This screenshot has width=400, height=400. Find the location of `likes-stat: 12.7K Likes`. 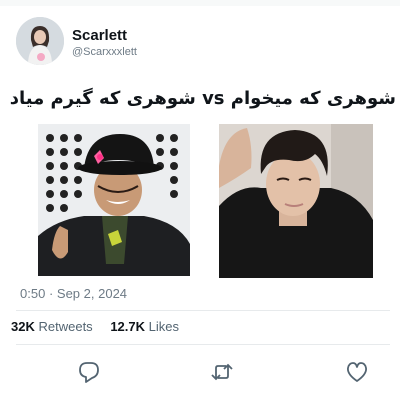

likes-stat: 12.7K Likes is located at coordinates (144, 326).